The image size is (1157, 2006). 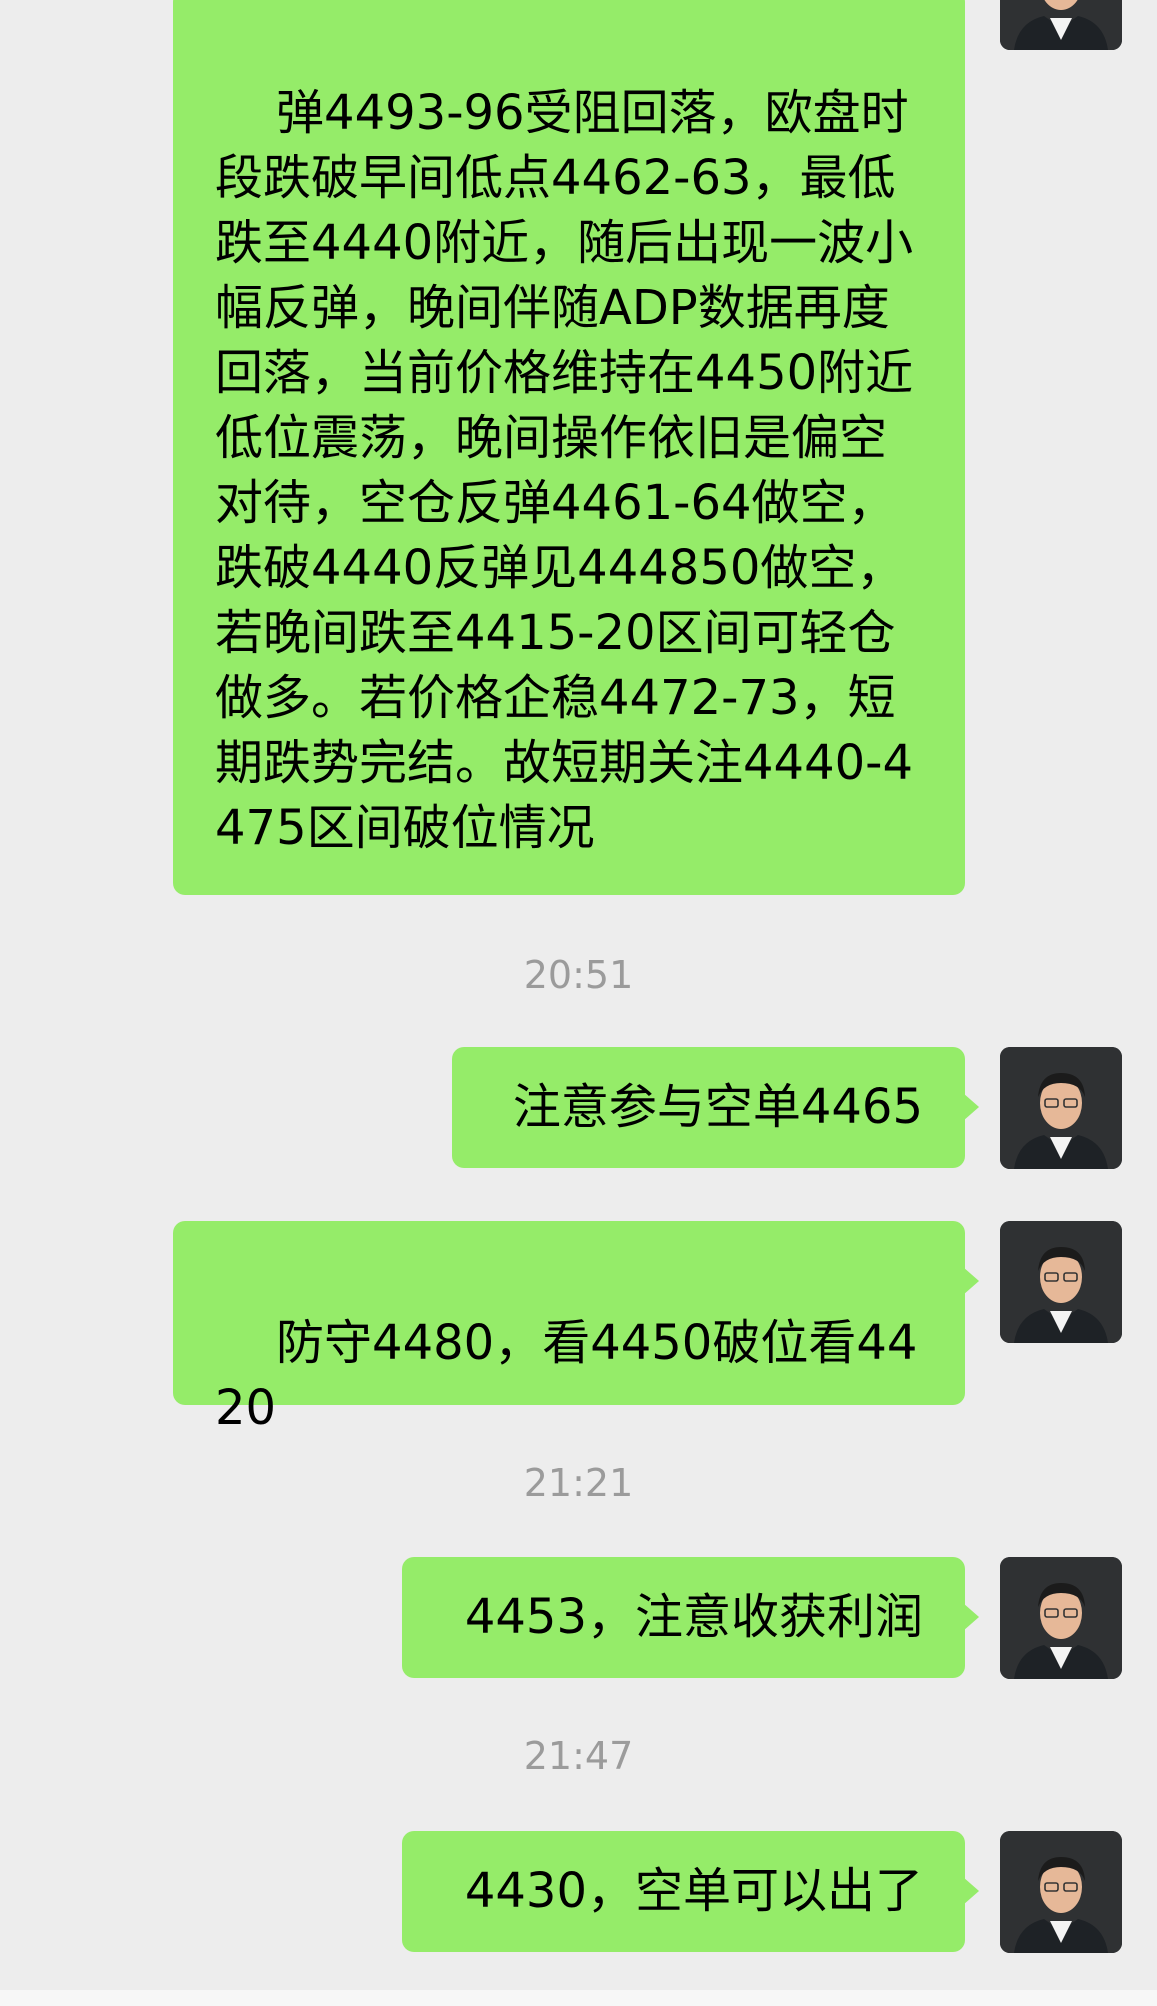 What do you see at coordinates (578, 1998) in the screenshot?
I see `input-bar-edge` at bounding box center [578, 1998].